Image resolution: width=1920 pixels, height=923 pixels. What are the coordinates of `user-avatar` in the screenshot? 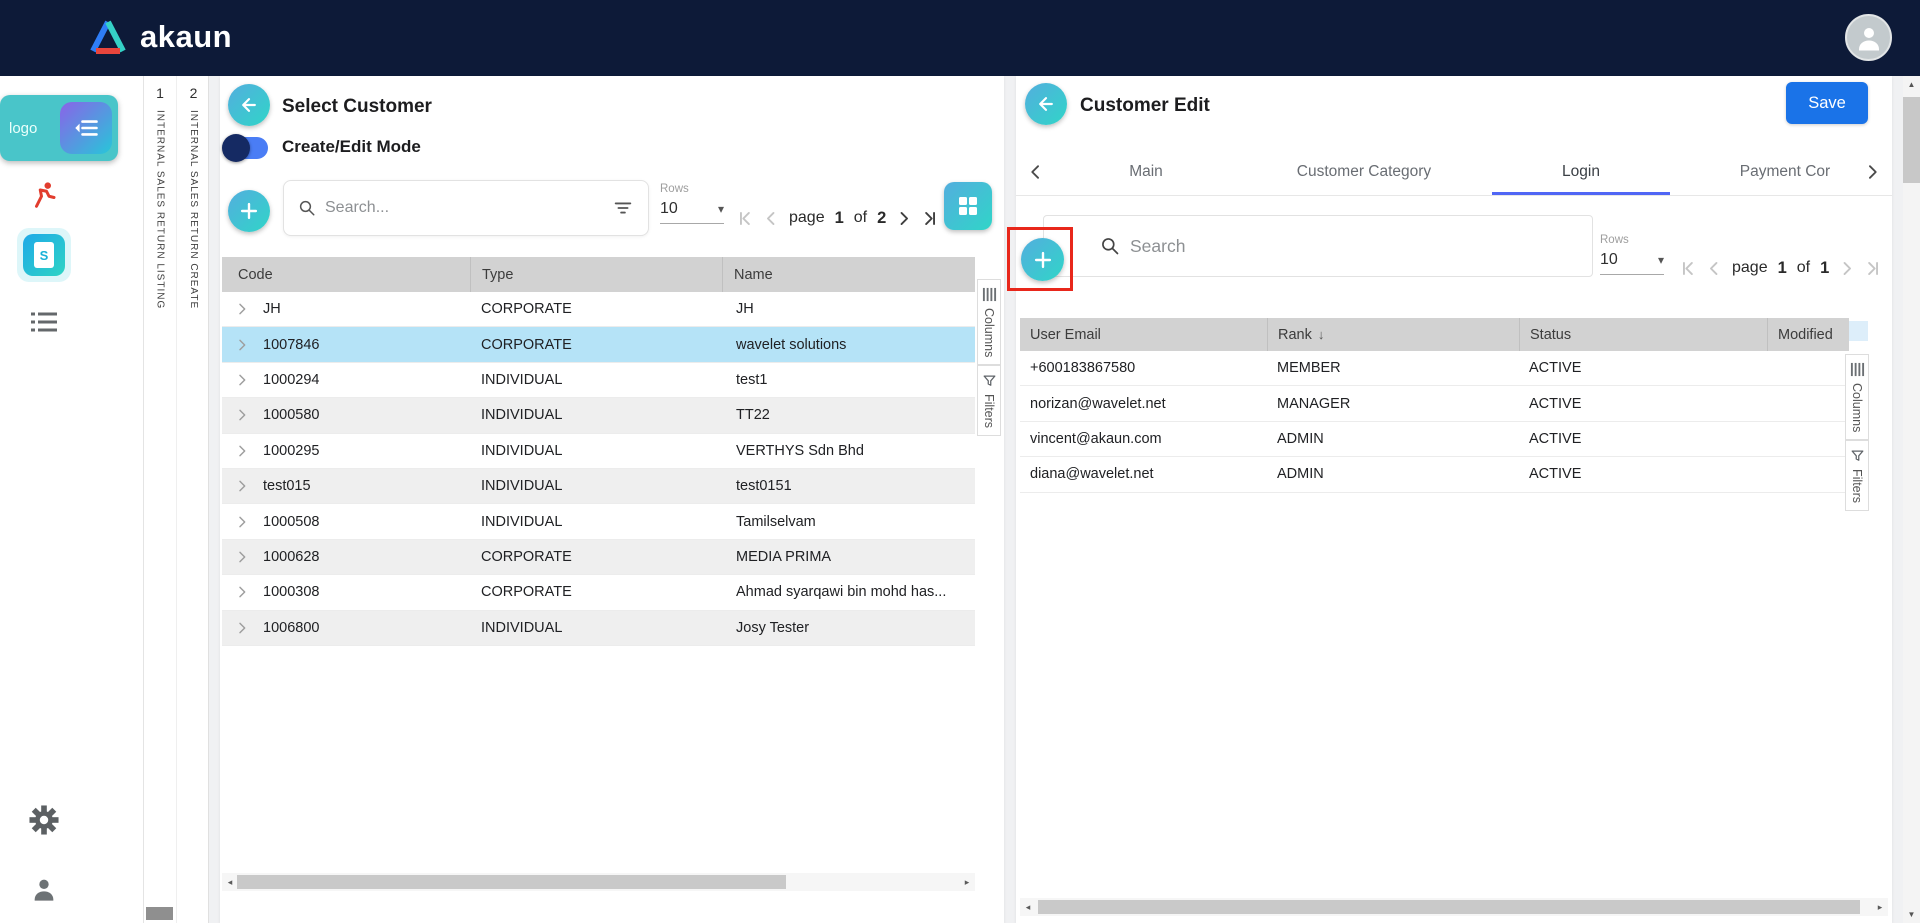 It's located at (1868, 37).